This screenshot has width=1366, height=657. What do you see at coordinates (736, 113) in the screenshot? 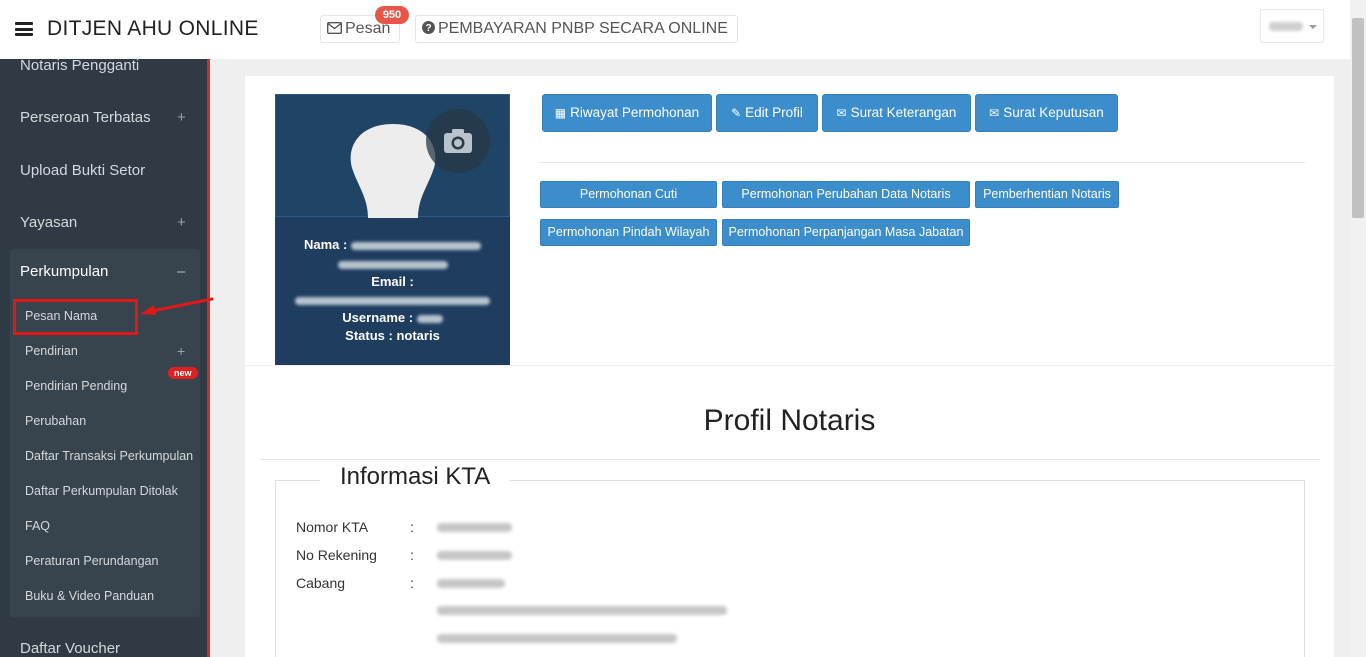
I see `edit-icon: ✎` at bounding box center [736, 113].